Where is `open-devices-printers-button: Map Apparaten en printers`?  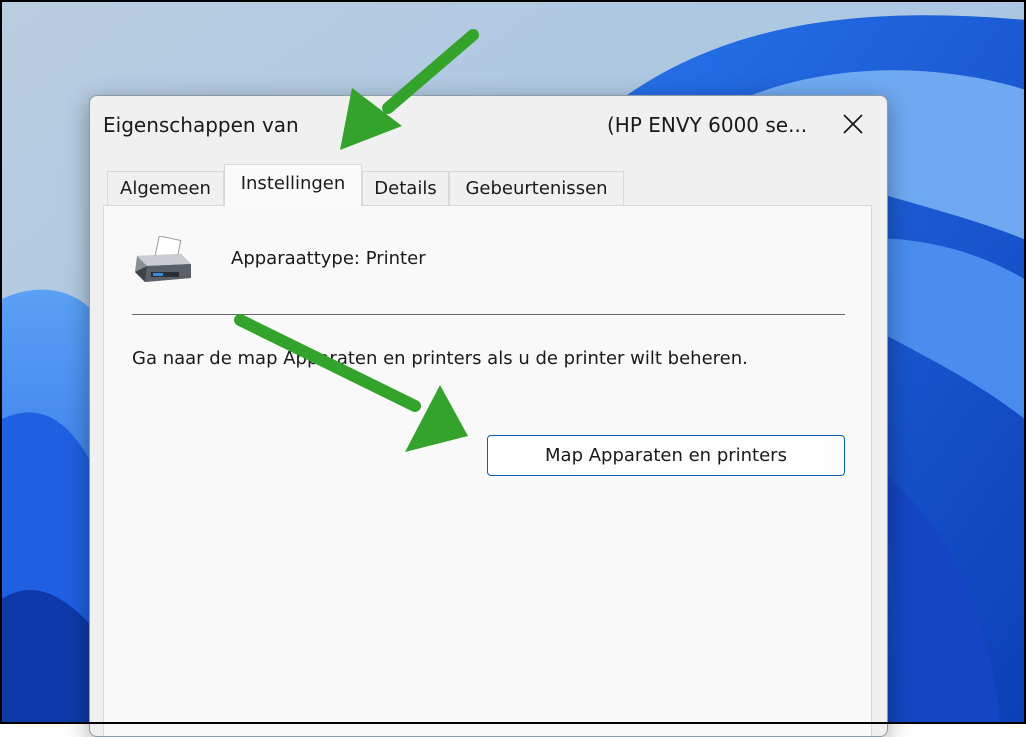 open-devices-printers-button: Map Apparaten en printers is located at coordinates (666, 455).